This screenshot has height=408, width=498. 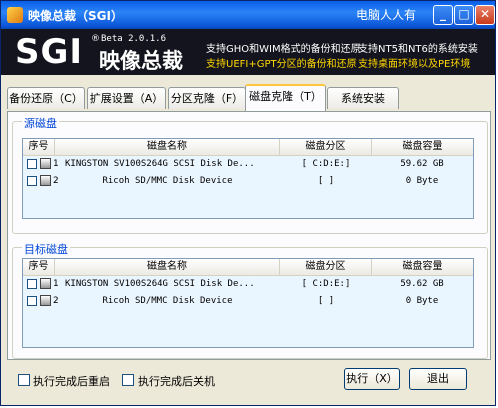 I want to click on feature-text: 支持GHO和WIM格式的备份和还原, so click(x=283, y=49).